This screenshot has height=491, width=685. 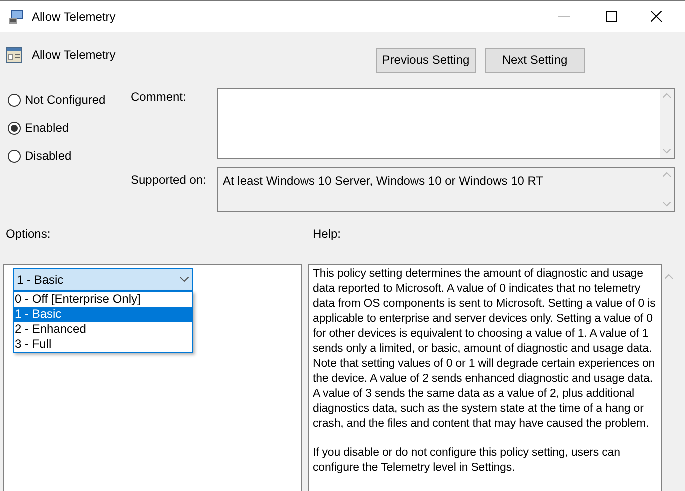 What do you see at coordinates (611, 16) in the screenshot?
I see `maximize-icon` at bounding box center [611, 16].